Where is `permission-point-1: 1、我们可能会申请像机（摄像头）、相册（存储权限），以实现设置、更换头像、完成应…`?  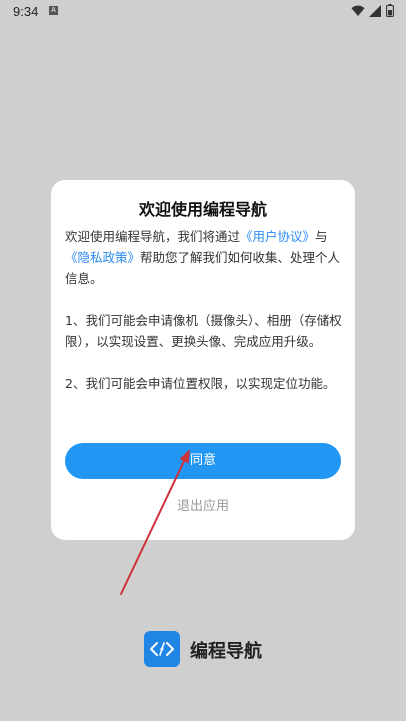 permission-point-1: 1、我们可能会申请像机（摄像头）、相册（存储权限），以实现设置、更换头像、完成应… is located at coordinates (203, 331).